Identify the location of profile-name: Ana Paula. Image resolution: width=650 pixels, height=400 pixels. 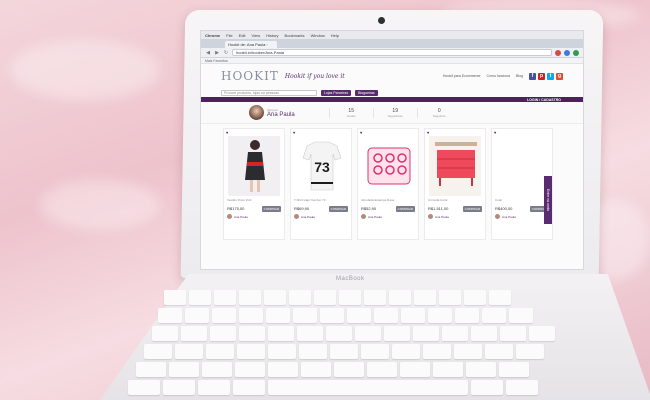
(281, 115).